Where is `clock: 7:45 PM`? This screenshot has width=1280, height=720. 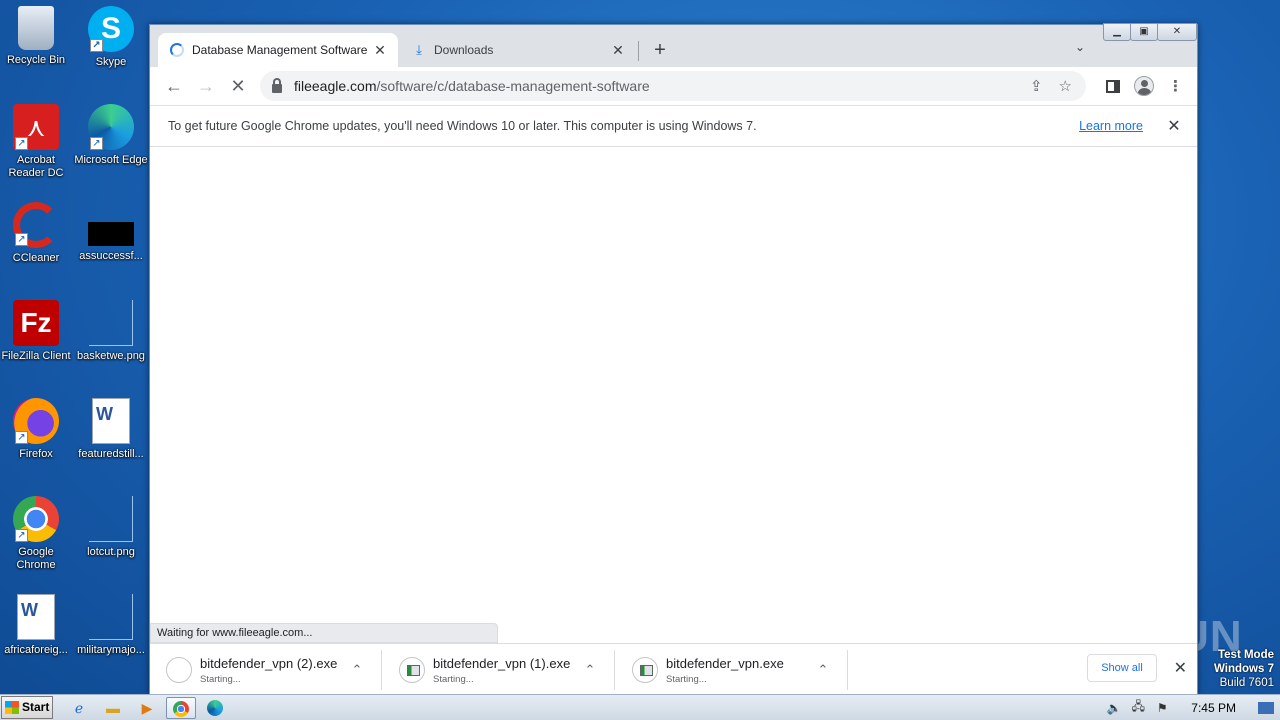
clock: 7:45 PM is located at coordinates (1213, 708).